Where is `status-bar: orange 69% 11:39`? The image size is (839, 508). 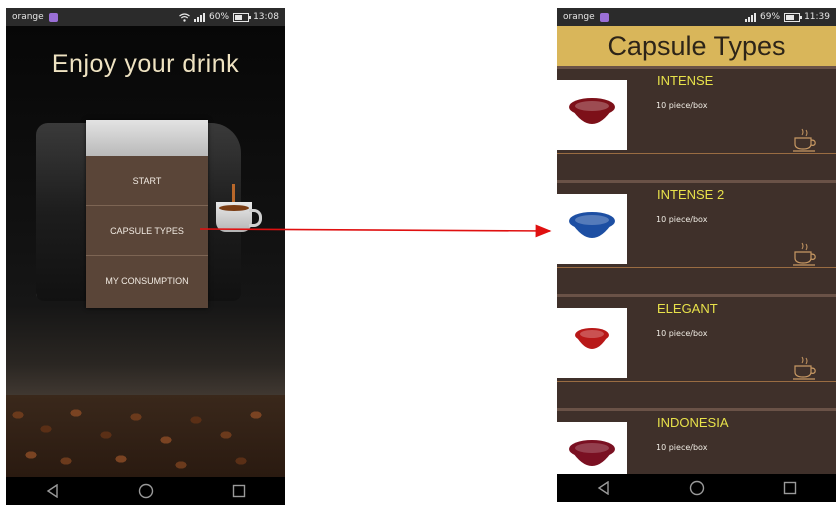 status-bar: orange 69% 11:39 is located at coordinates (696, 17).